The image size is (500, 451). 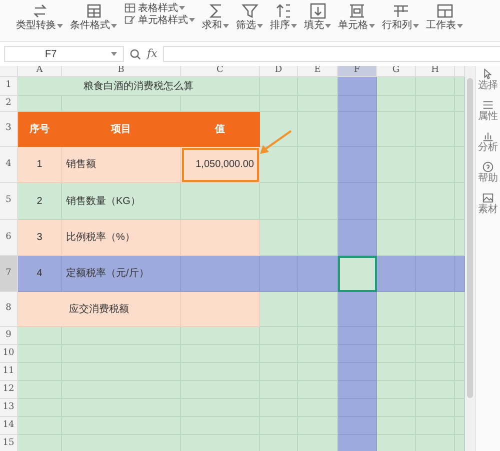 What do you see at coordinates (249, 16) in the screenshot?
I see `toolbar-button: 筛选` at bounding box center [249, 16].